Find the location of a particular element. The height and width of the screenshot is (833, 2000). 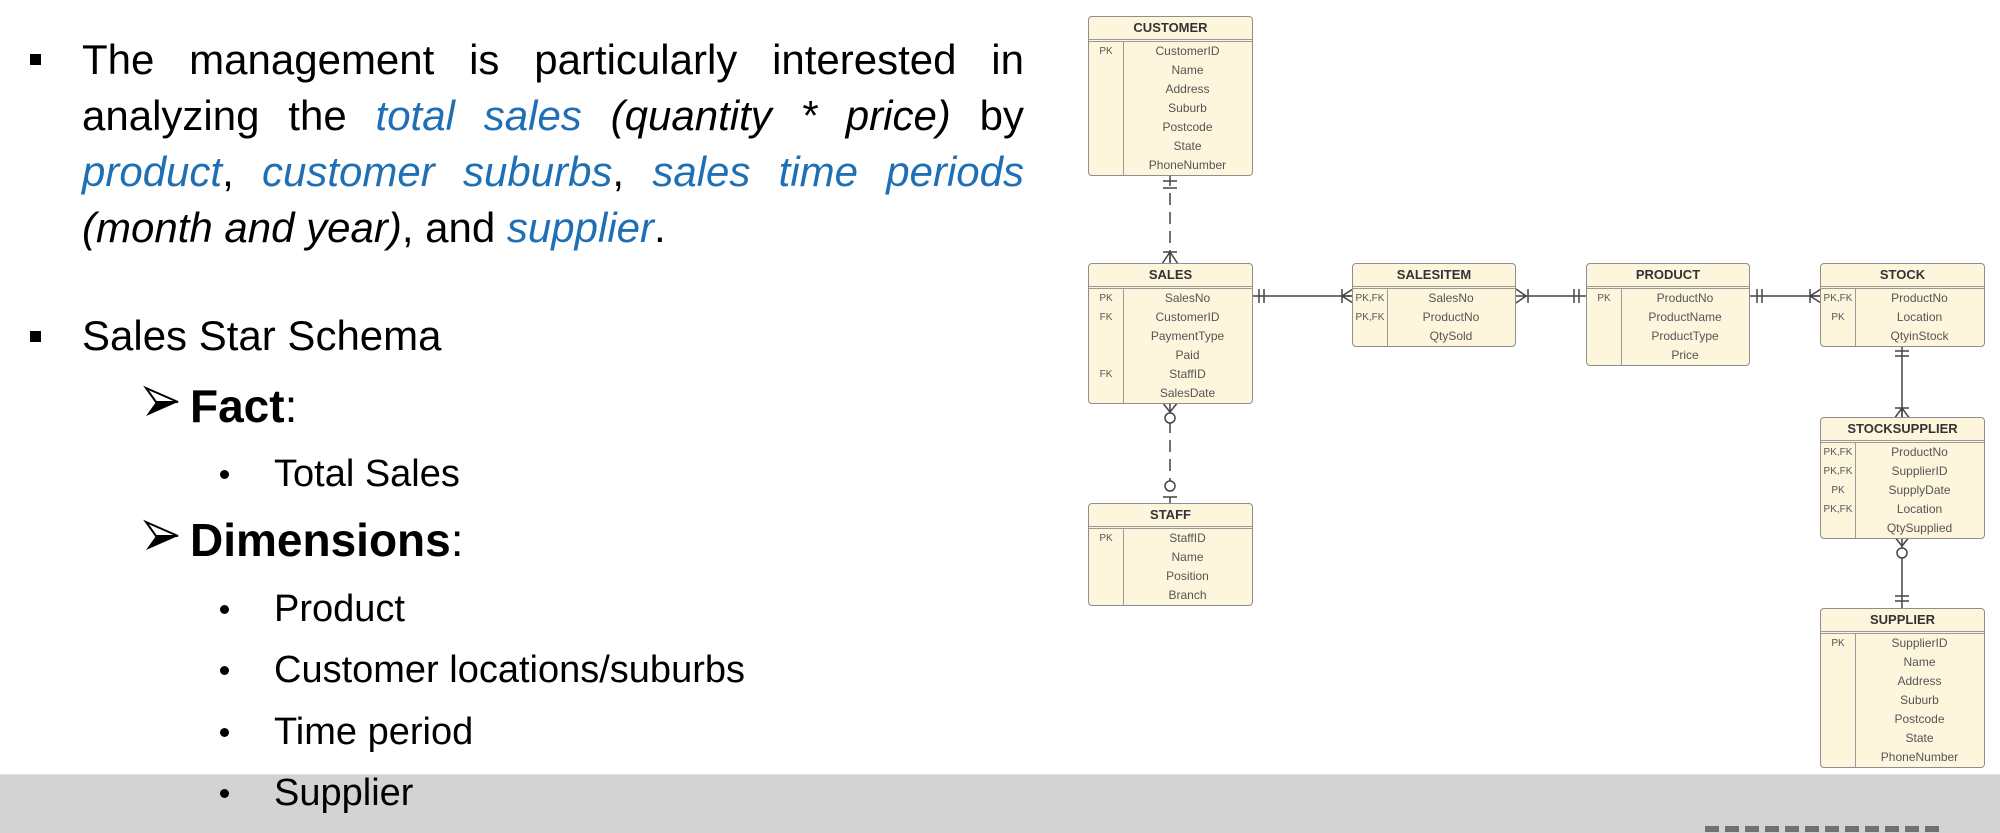

highlighted-term: product is located at coordinates (152, 171).